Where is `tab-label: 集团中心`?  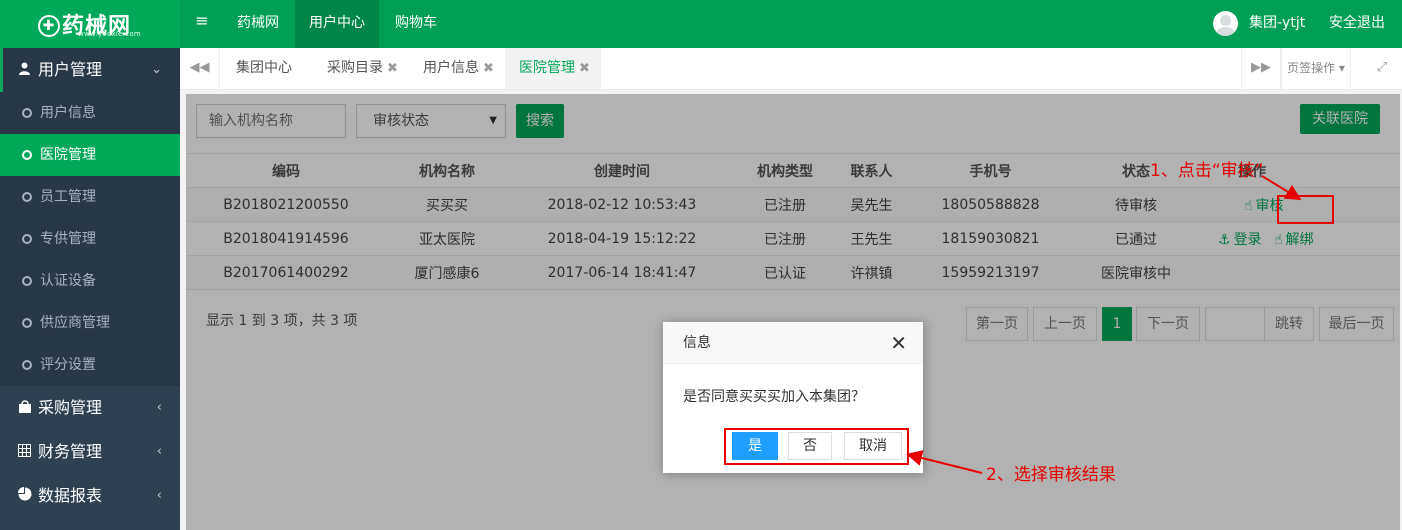 tab-label: 集团中心 is located at coordinates (264, 68).